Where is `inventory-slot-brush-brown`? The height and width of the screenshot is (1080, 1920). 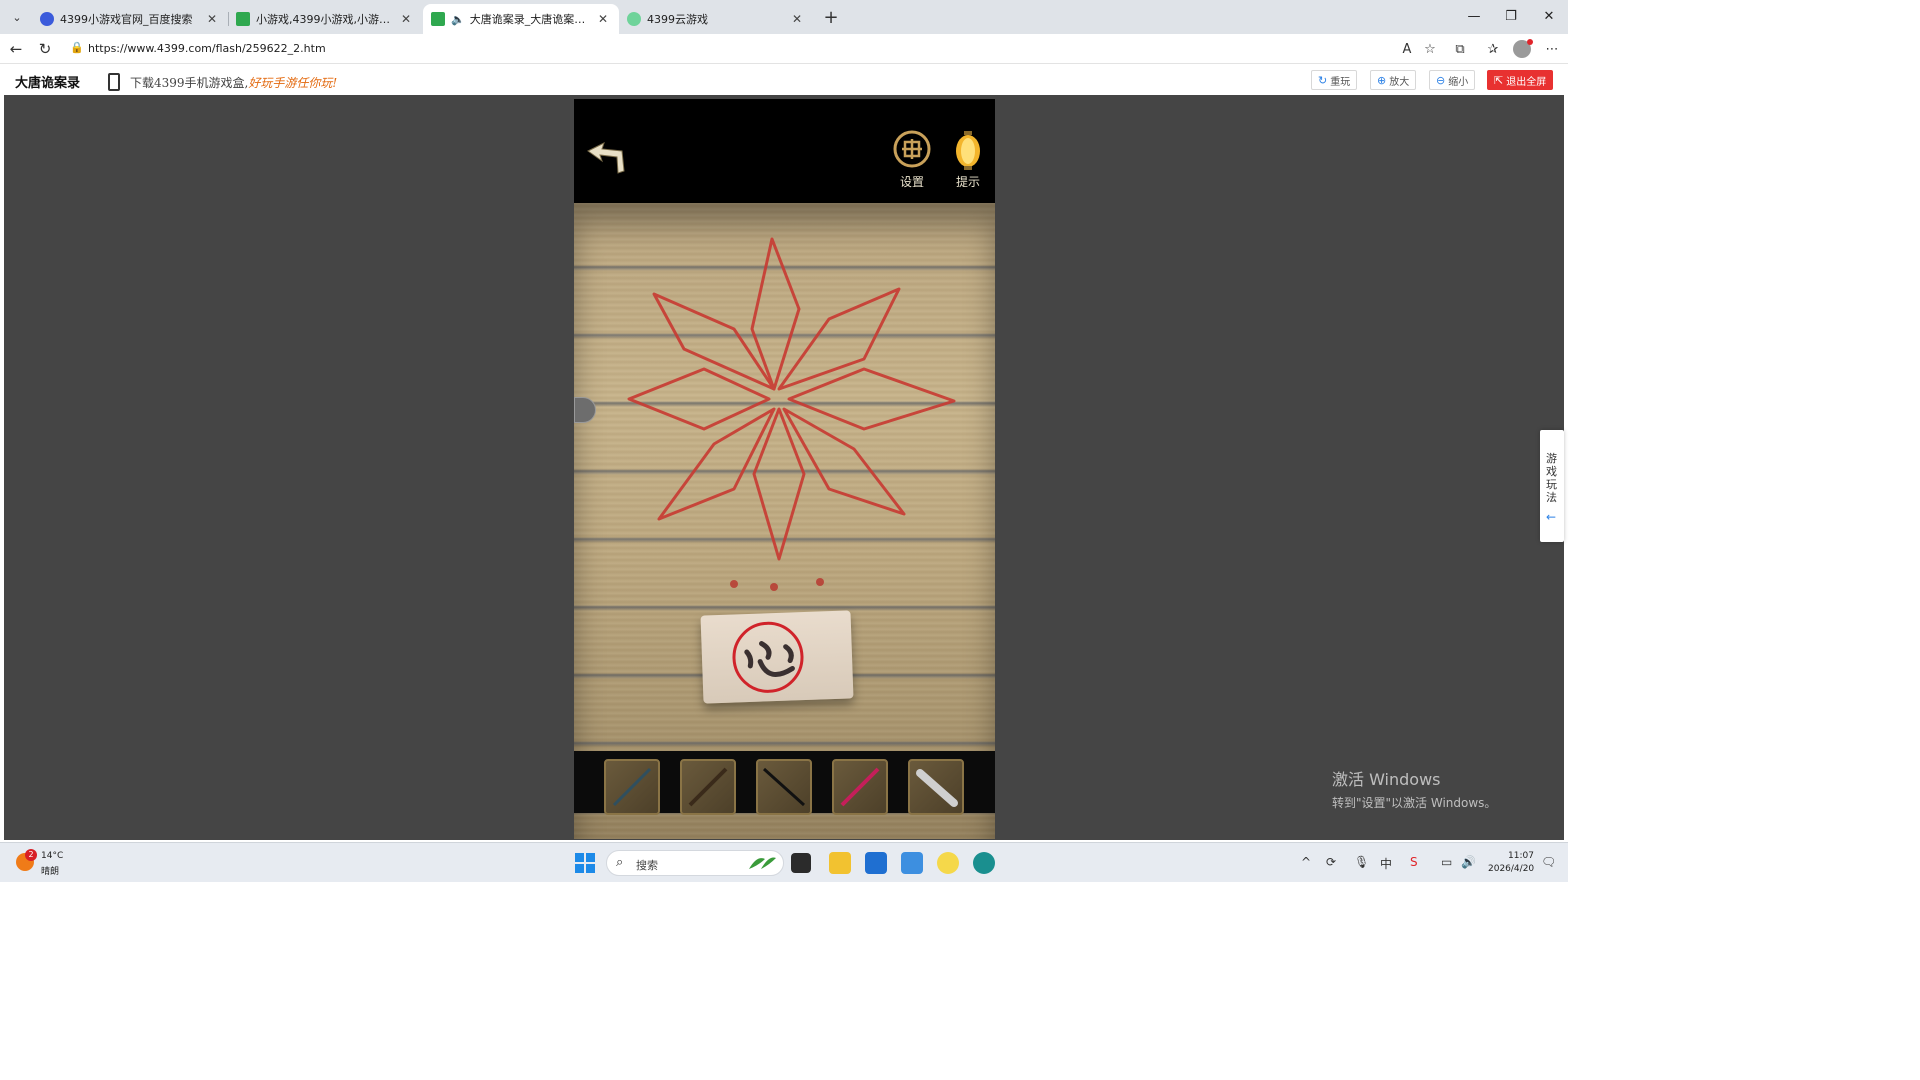
inventory-slot-brush-brown is located at coordinates (708, 787).